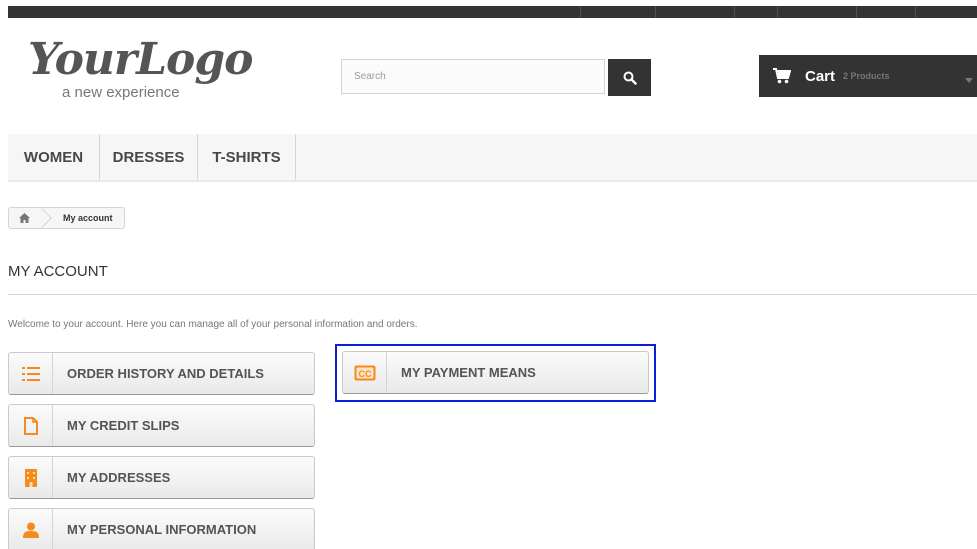 The image size is (977, 549). Describe the element at coordinates (30, 477) in the screenshot. I see `building-icon` at that location.